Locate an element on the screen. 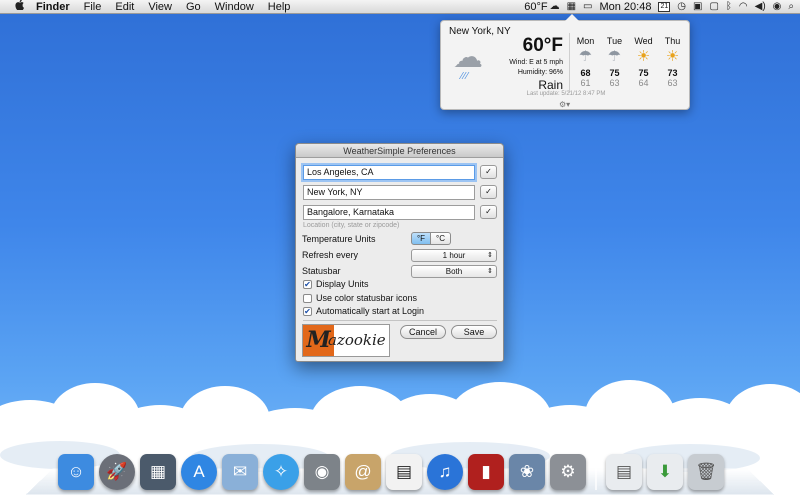  unit-fahrenheit-button: °F is located at coordinates (421, 238).